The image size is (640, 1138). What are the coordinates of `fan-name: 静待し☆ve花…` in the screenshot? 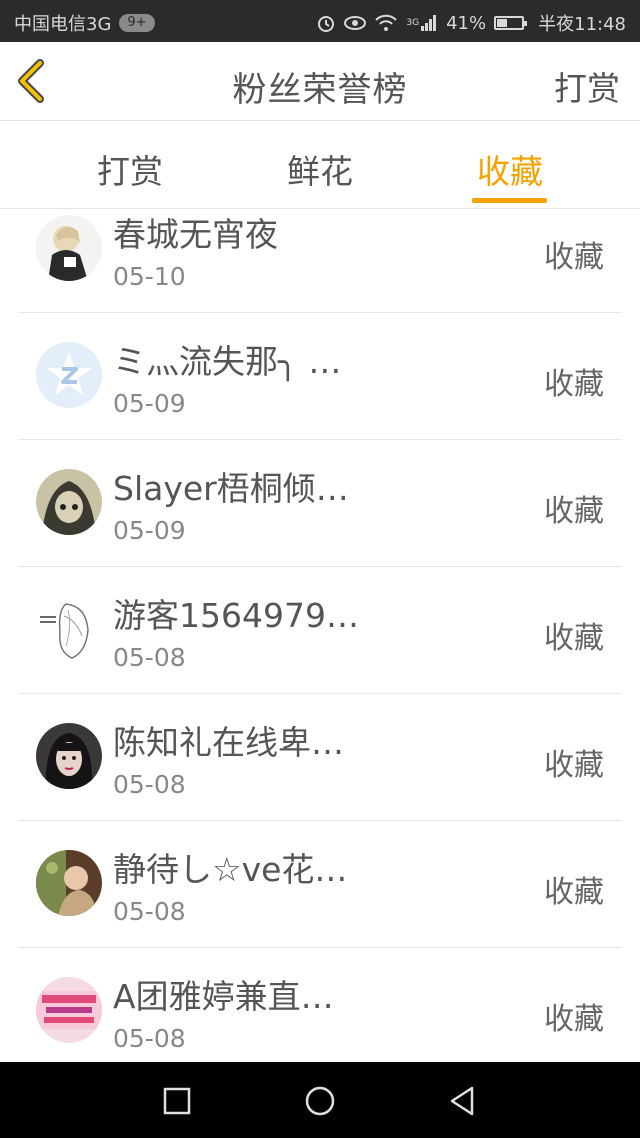 It's located at (230, 869).